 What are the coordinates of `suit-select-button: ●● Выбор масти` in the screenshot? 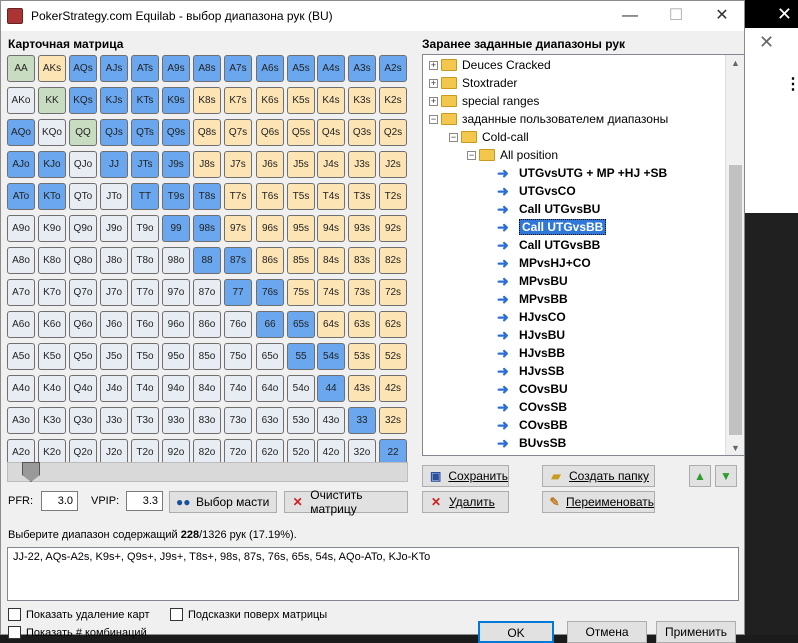 It's located at (223, 502).